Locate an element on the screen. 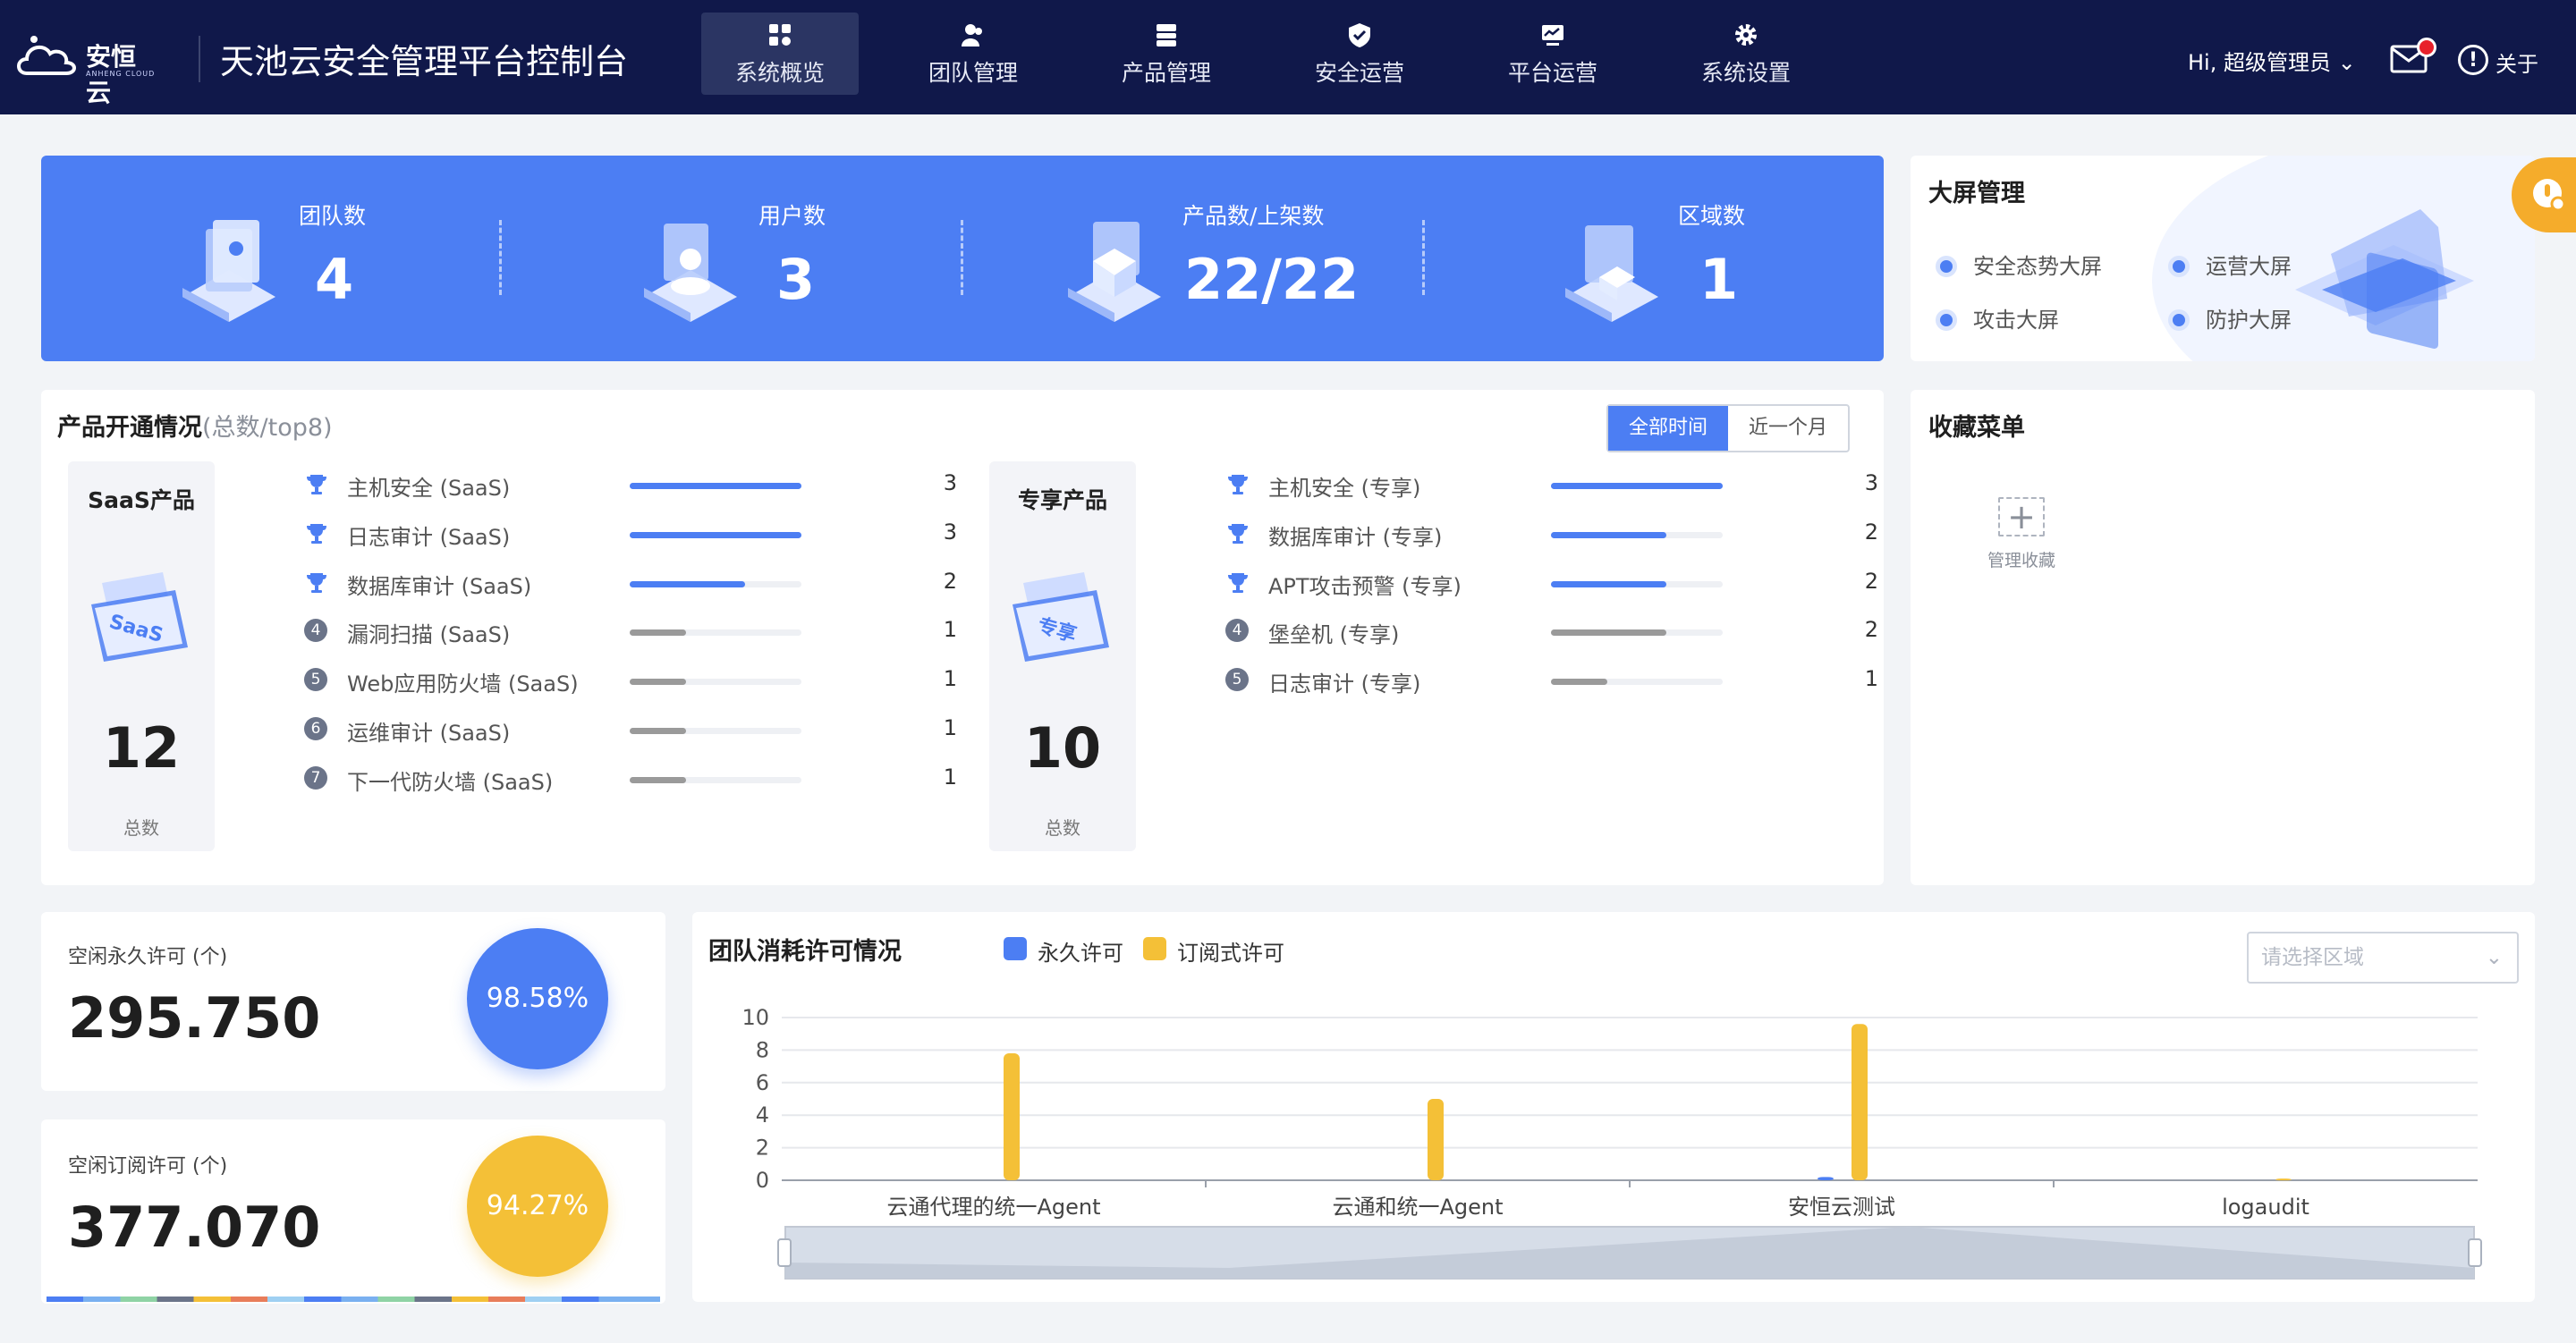 The width and height of the screenshot is (2576, 1343). user-menu: Hi, 超级管理员 ⌄ is located at coordinates (2272, 61).